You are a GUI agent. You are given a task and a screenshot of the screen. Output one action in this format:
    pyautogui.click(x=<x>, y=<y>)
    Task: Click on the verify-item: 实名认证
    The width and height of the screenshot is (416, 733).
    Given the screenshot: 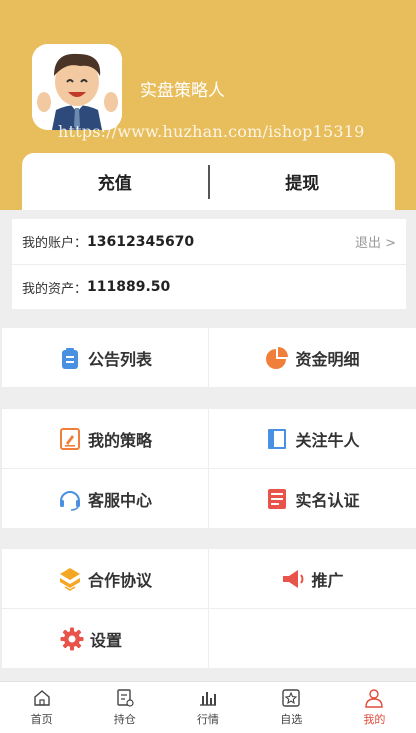 What is the action you would take?
    pyautogui.click(x=312, y=499)
    